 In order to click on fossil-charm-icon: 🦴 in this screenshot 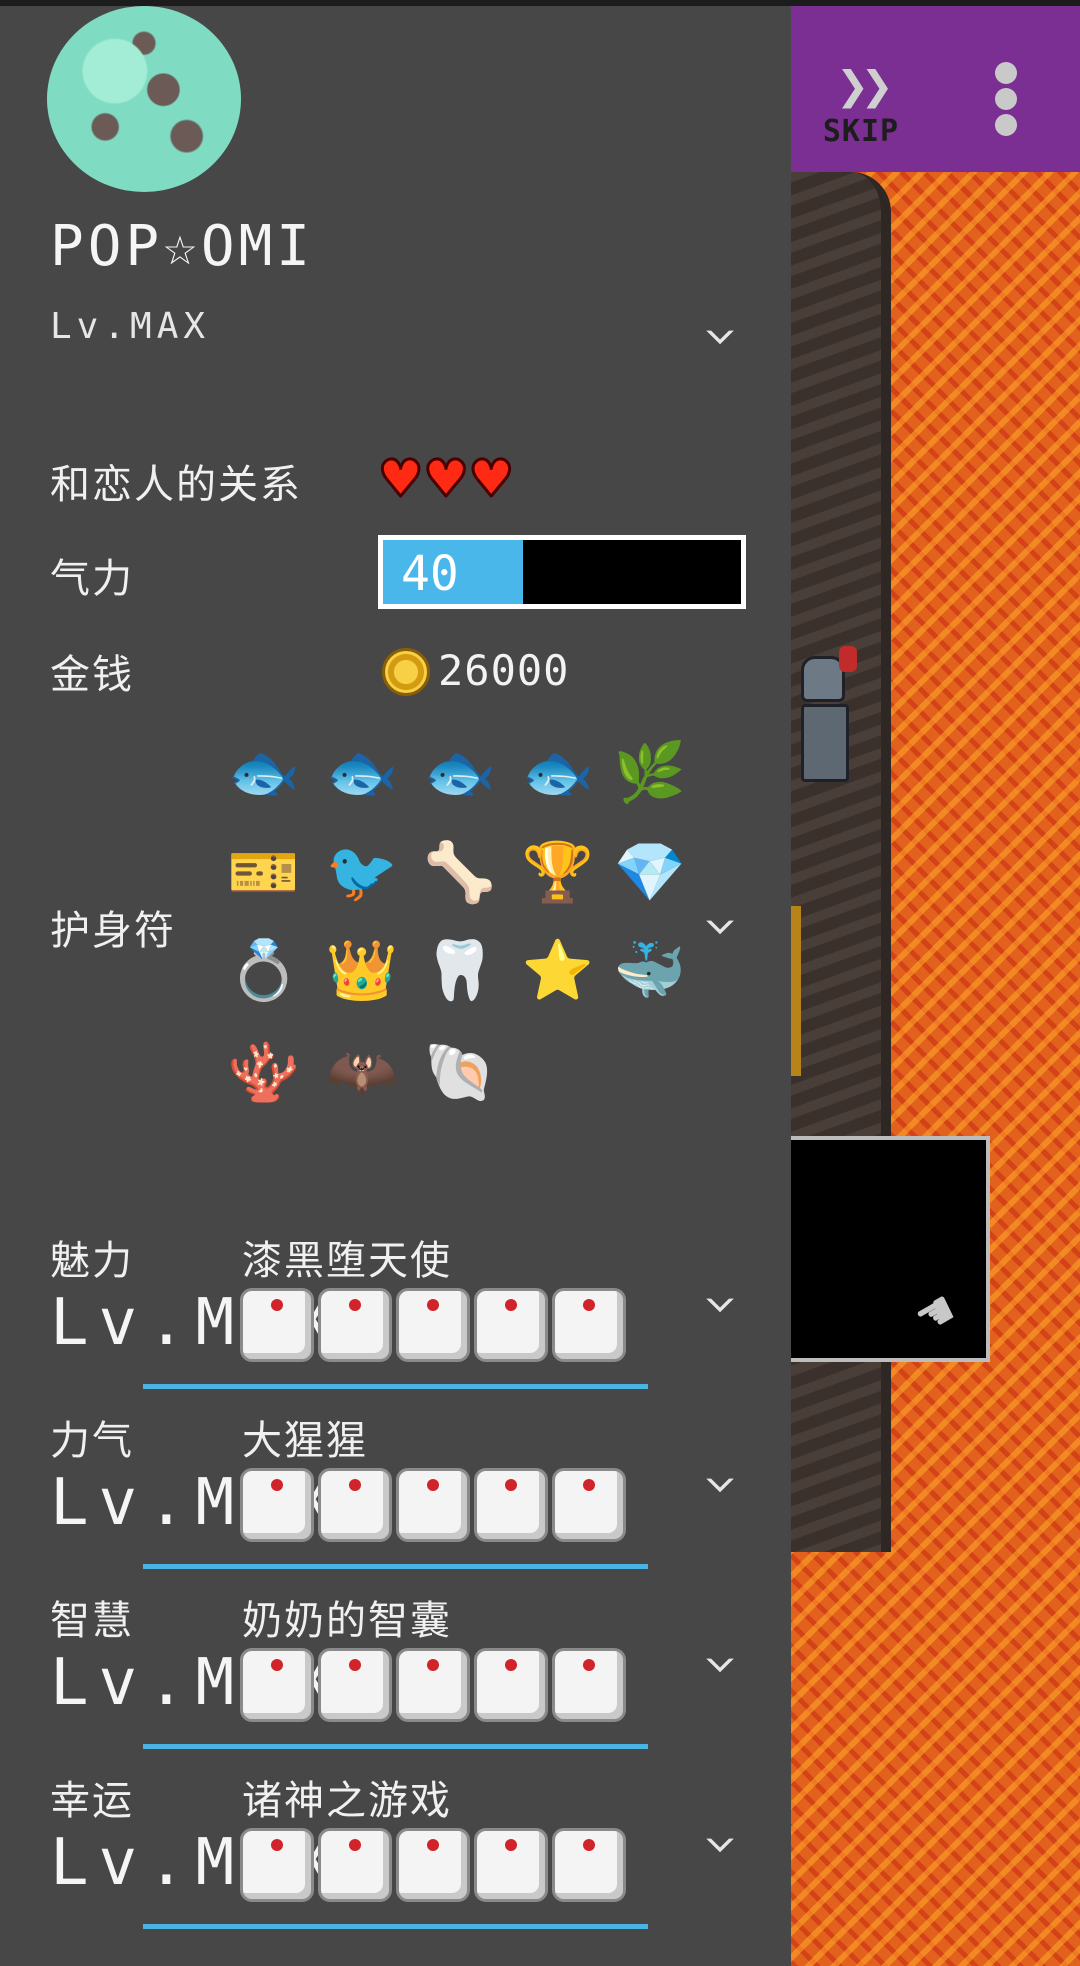, I will do `click(460, 871)`.